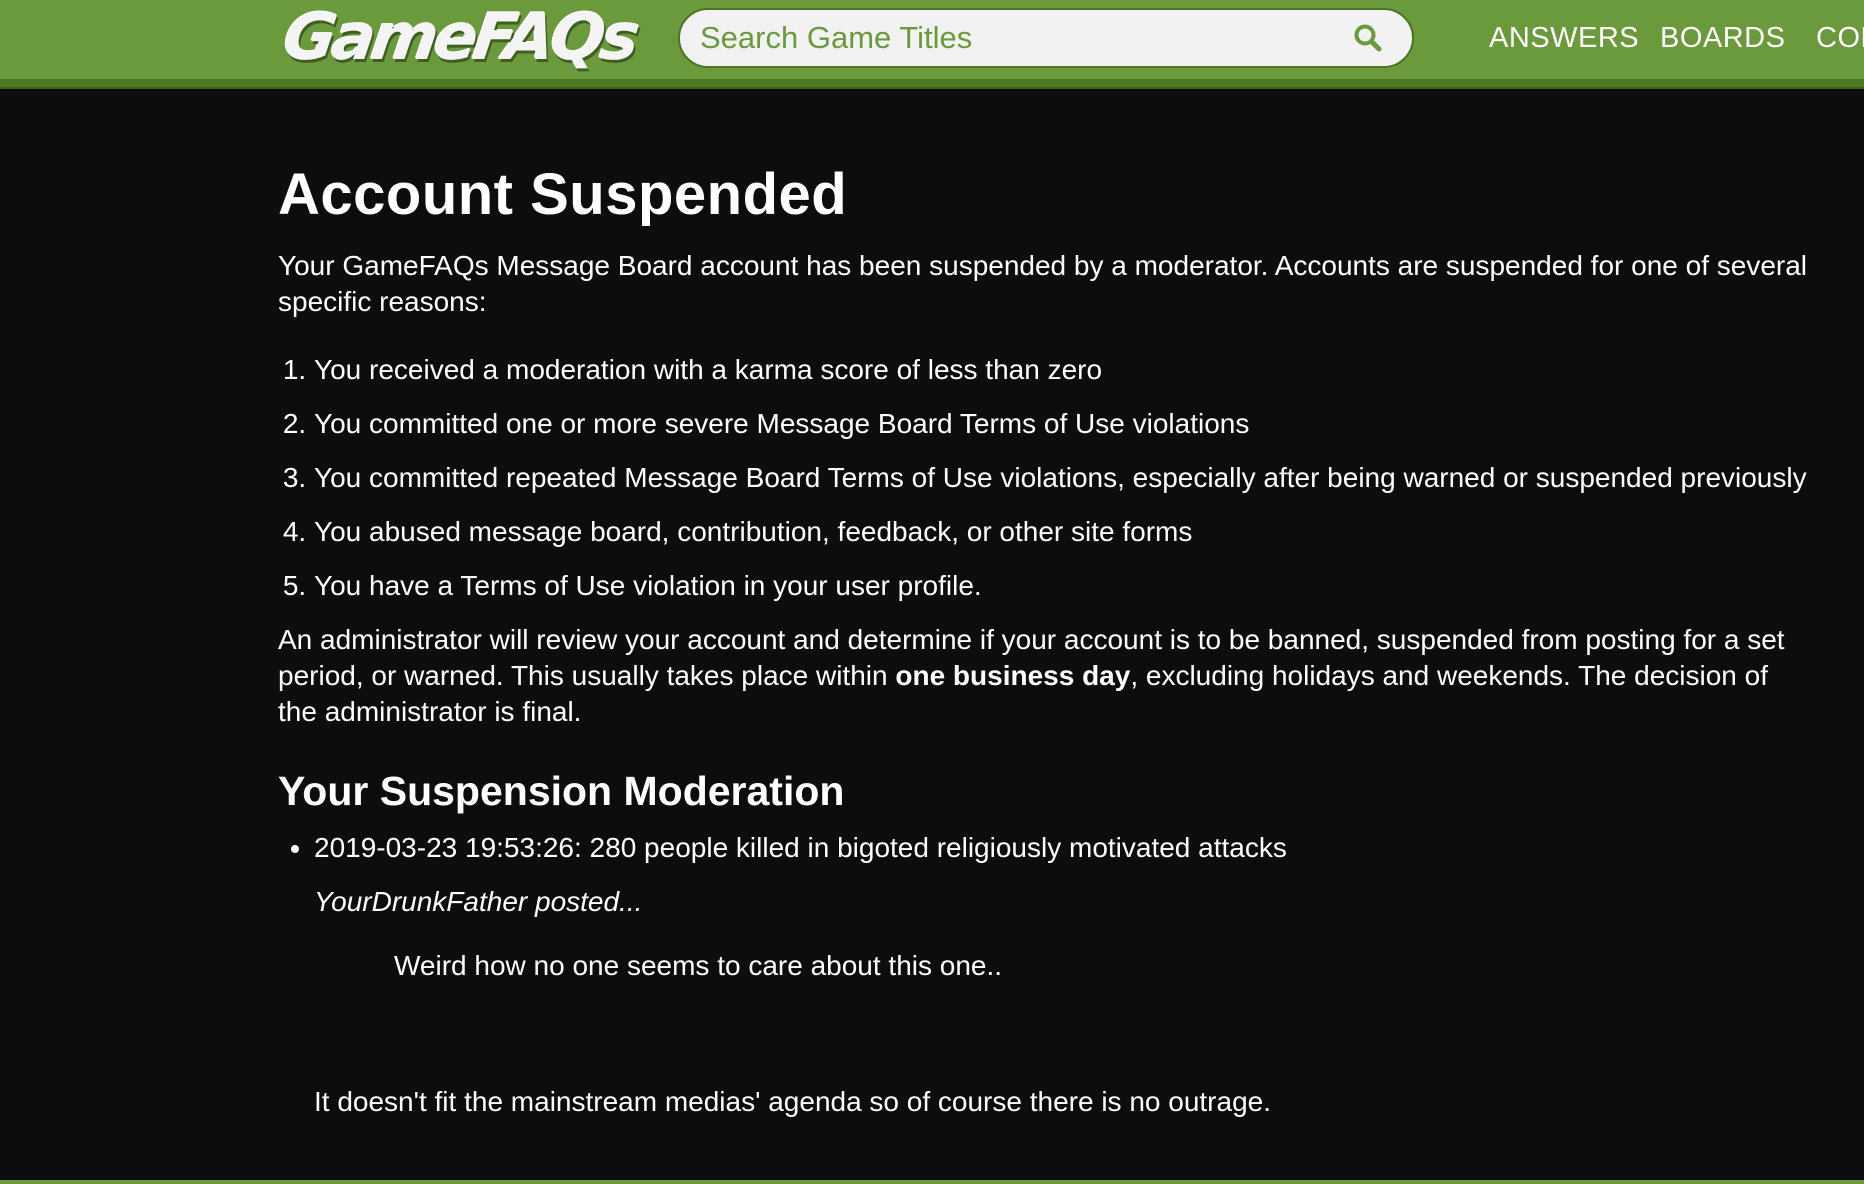 Image resolution: width=1864 pixels, height=1184 pixels. What do you see at coordinates (1013, 675) in the screenshot?
I see `business-day-emphasis: one business day` at bounding box center [1013, 675].